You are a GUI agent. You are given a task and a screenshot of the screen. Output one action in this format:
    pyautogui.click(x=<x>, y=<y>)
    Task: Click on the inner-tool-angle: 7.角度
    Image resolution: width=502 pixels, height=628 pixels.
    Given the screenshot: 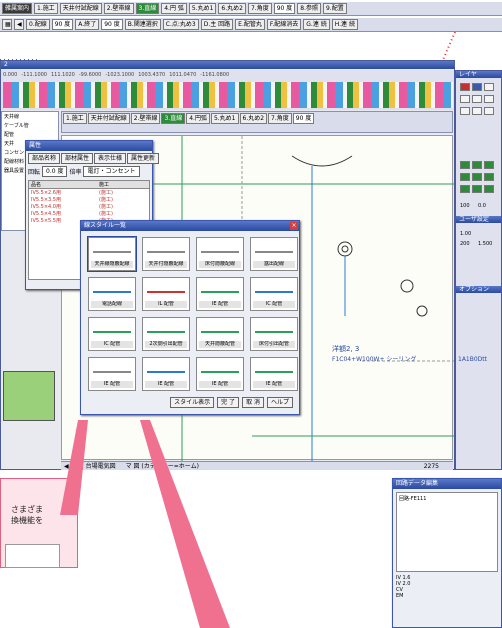 What is the action you would take?
    pyautogui.click(x=280, y=118)
    